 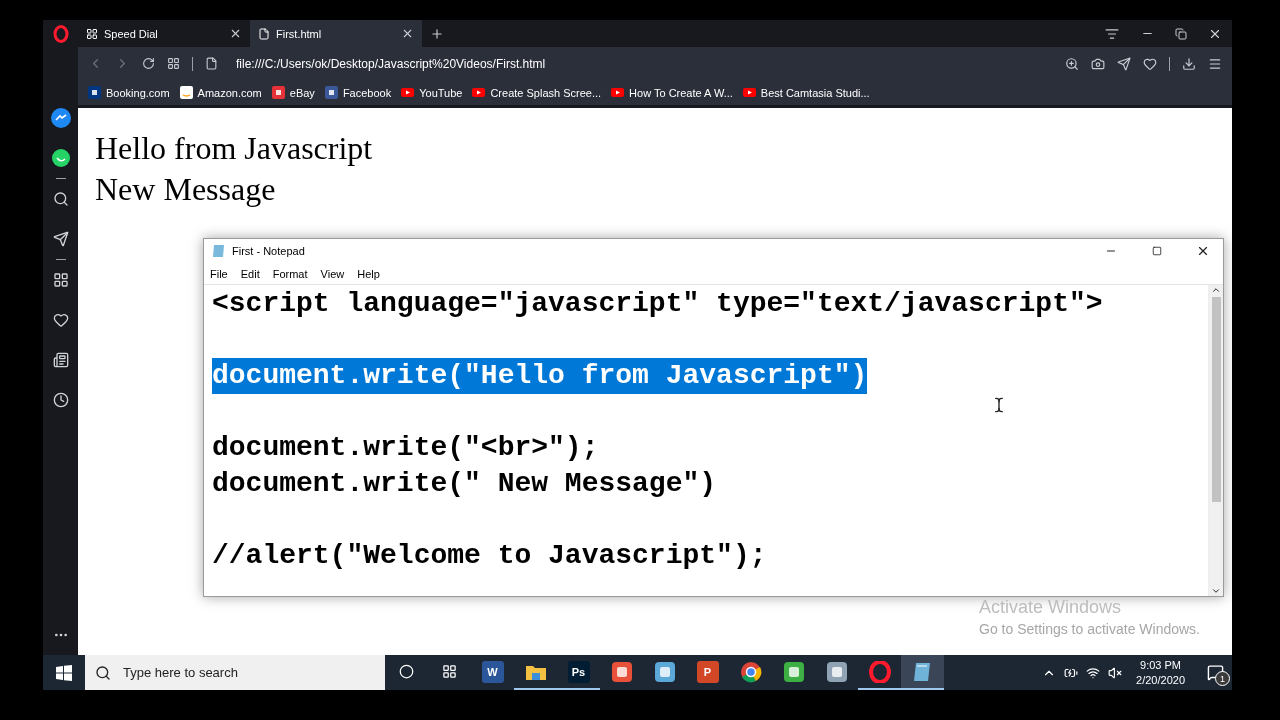 What do you see at coordinates (148, 63) in the screenshot?
I see `reload-icon` at bounding box center [148, 63].